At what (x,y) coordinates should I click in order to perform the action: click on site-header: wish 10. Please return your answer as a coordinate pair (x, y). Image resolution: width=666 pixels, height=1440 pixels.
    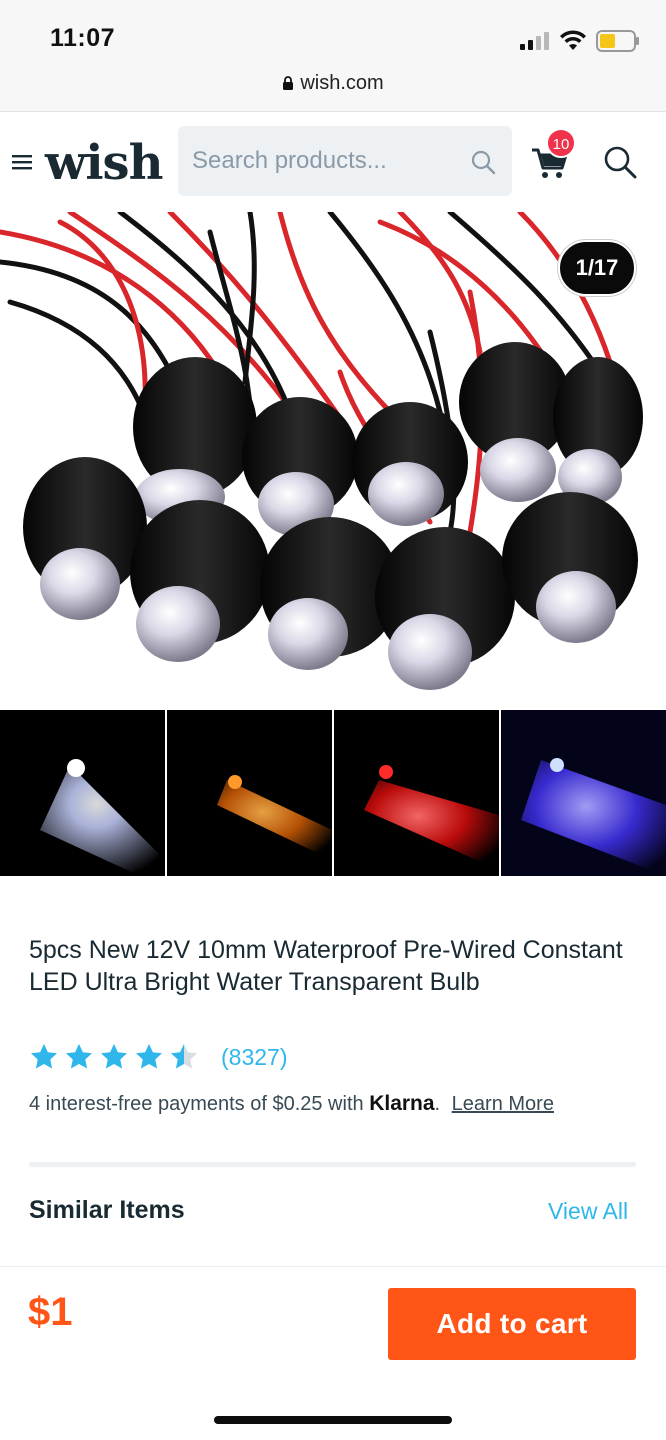
    Looking at the image, I should click on (333, 162).